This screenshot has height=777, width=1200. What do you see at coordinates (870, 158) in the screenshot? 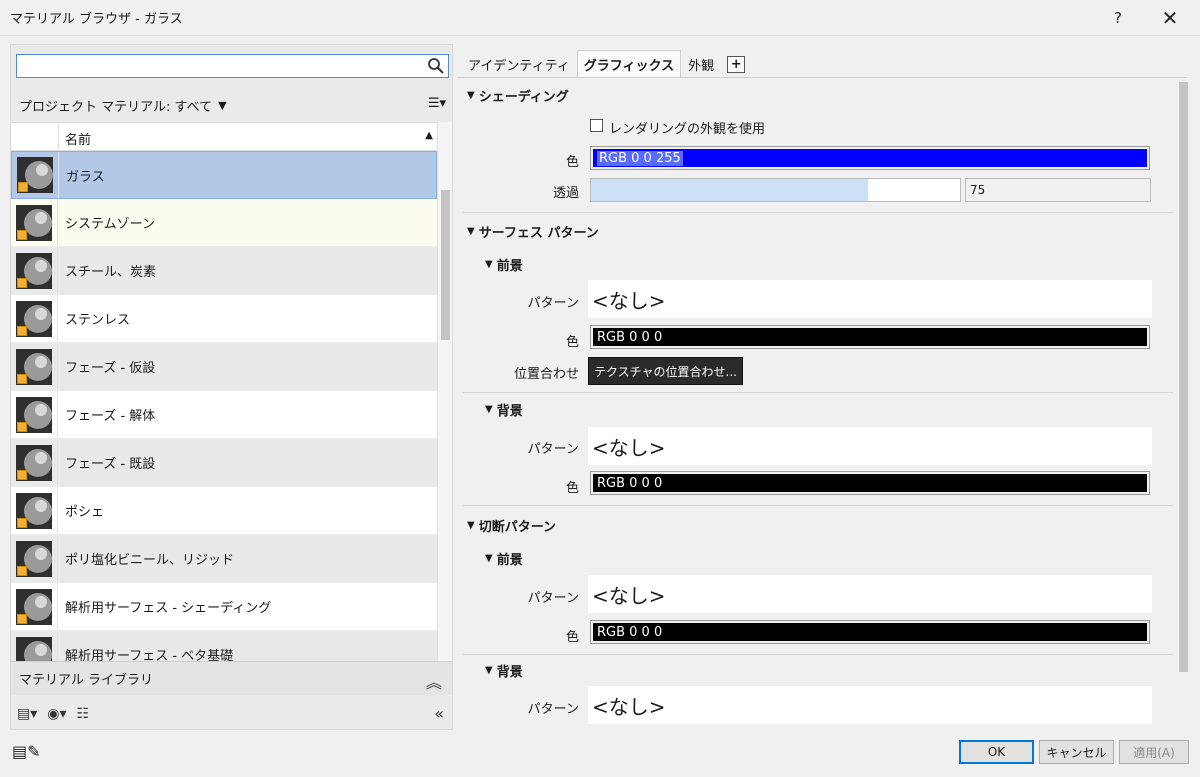
I see `shading-color-field: RGB 0 0 255` at bounding box center [870, 158].